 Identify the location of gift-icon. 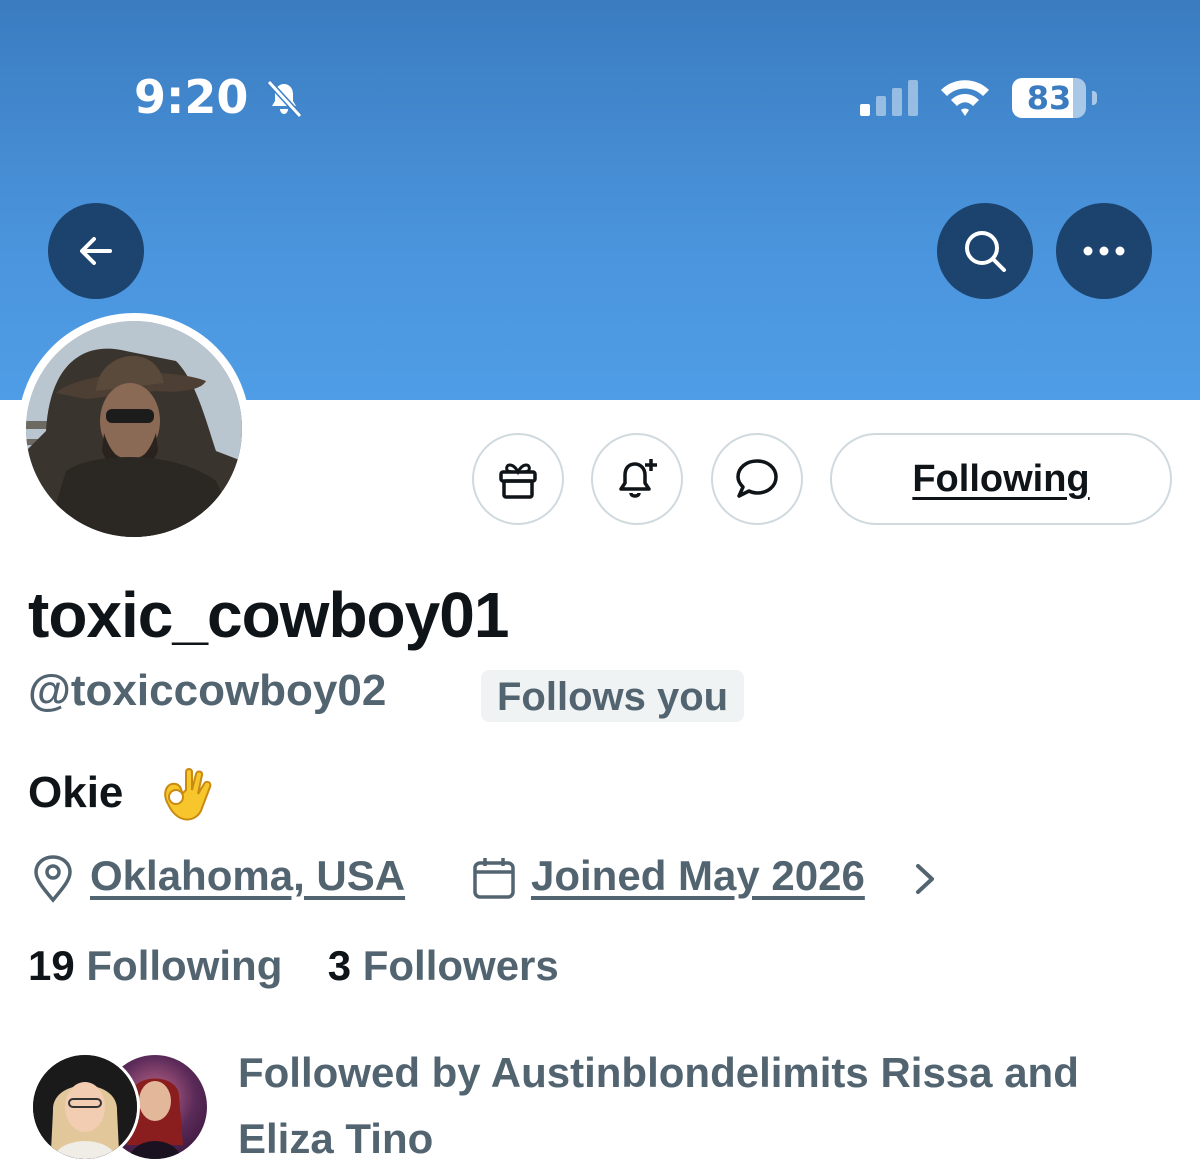
(518, 481).